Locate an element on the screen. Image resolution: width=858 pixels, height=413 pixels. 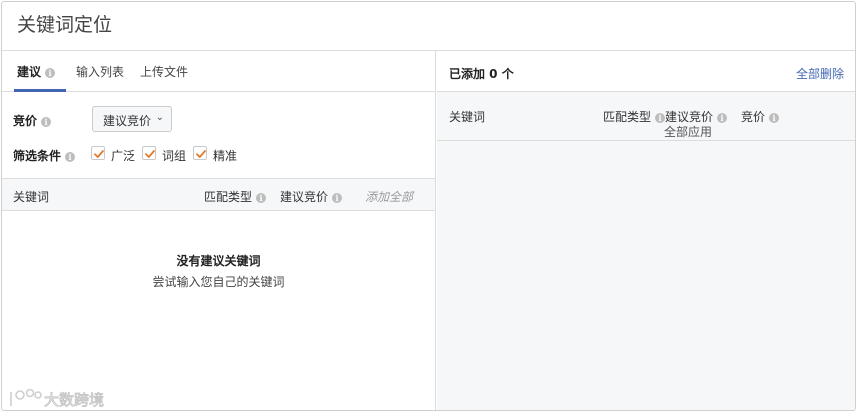
empty-state-subtitle: 尝试输入您自己的关键词 is located at coordinates (218, 282).